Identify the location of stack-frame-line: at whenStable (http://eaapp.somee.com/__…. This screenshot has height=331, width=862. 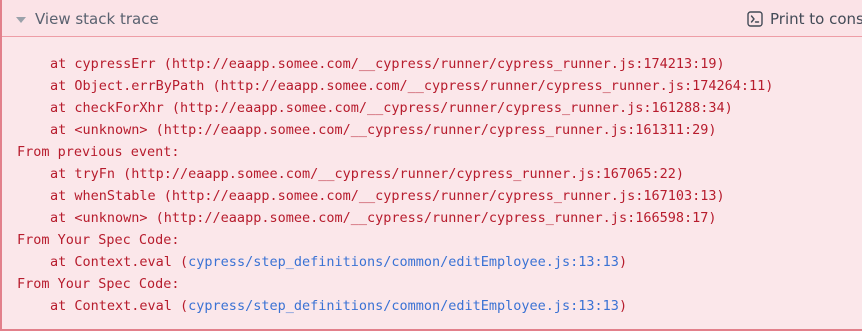
(439, 196).